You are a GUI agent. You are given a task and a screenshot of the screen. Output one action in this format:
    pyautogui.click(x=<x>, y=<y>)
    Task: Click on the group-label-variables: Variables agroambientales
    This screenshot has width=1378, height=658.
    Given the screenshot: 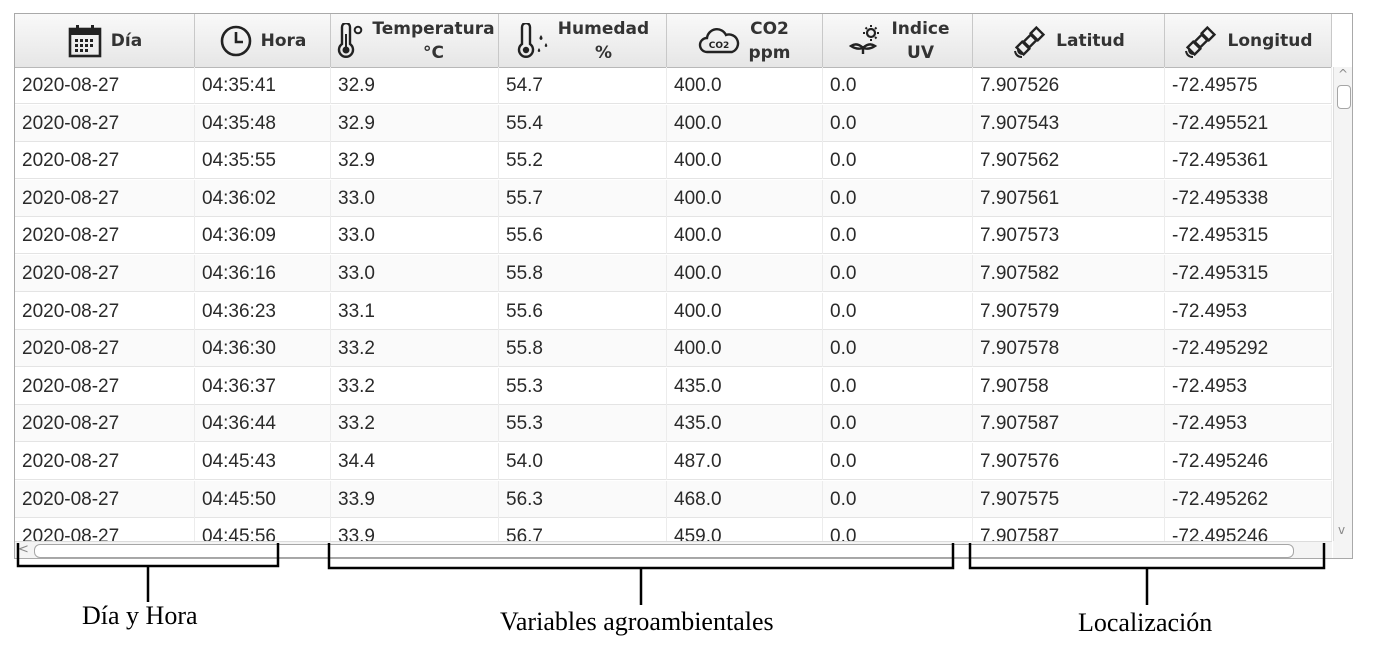 What is the action you would take?
    pyautogui.click(x=637, y=621)
    